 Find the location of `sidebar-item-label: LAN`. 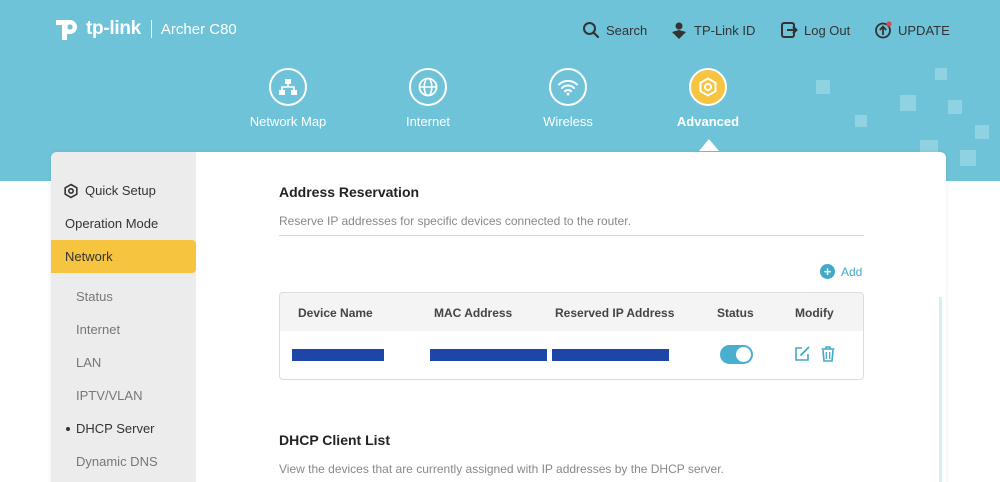

sidebar-item-label: LAN is located at coordinates (89, 362).